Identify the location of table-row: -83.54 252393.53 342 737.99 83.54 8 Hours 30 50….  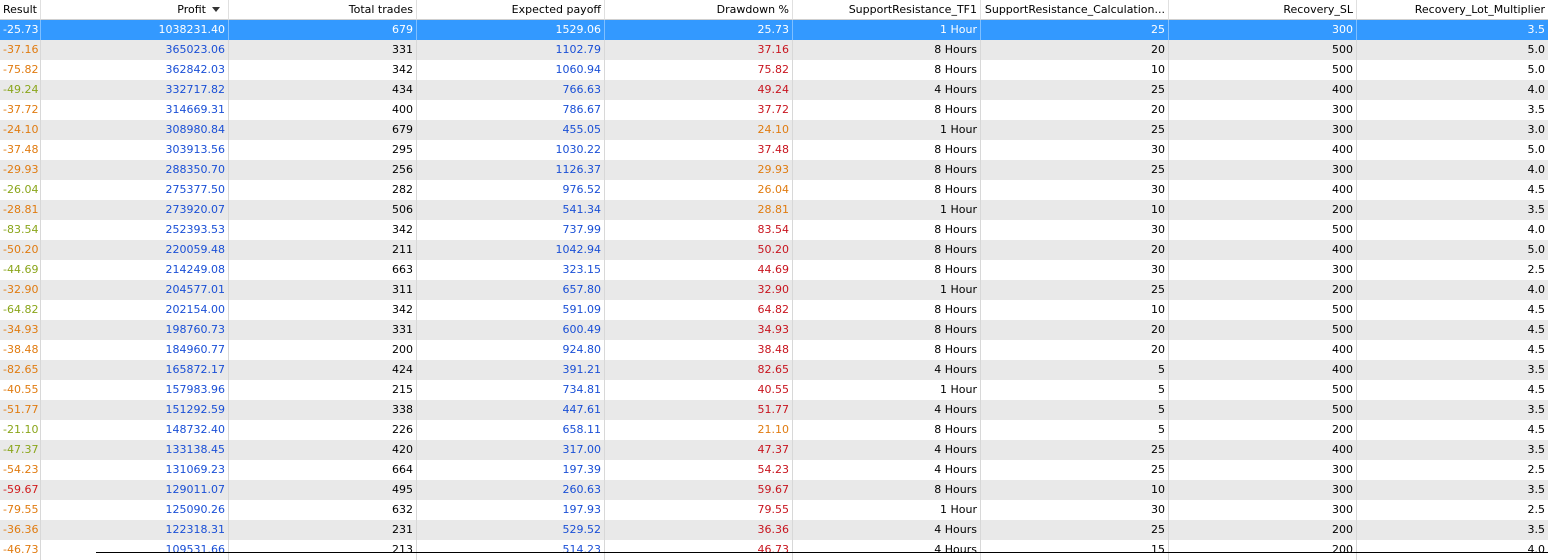
(774, 230).